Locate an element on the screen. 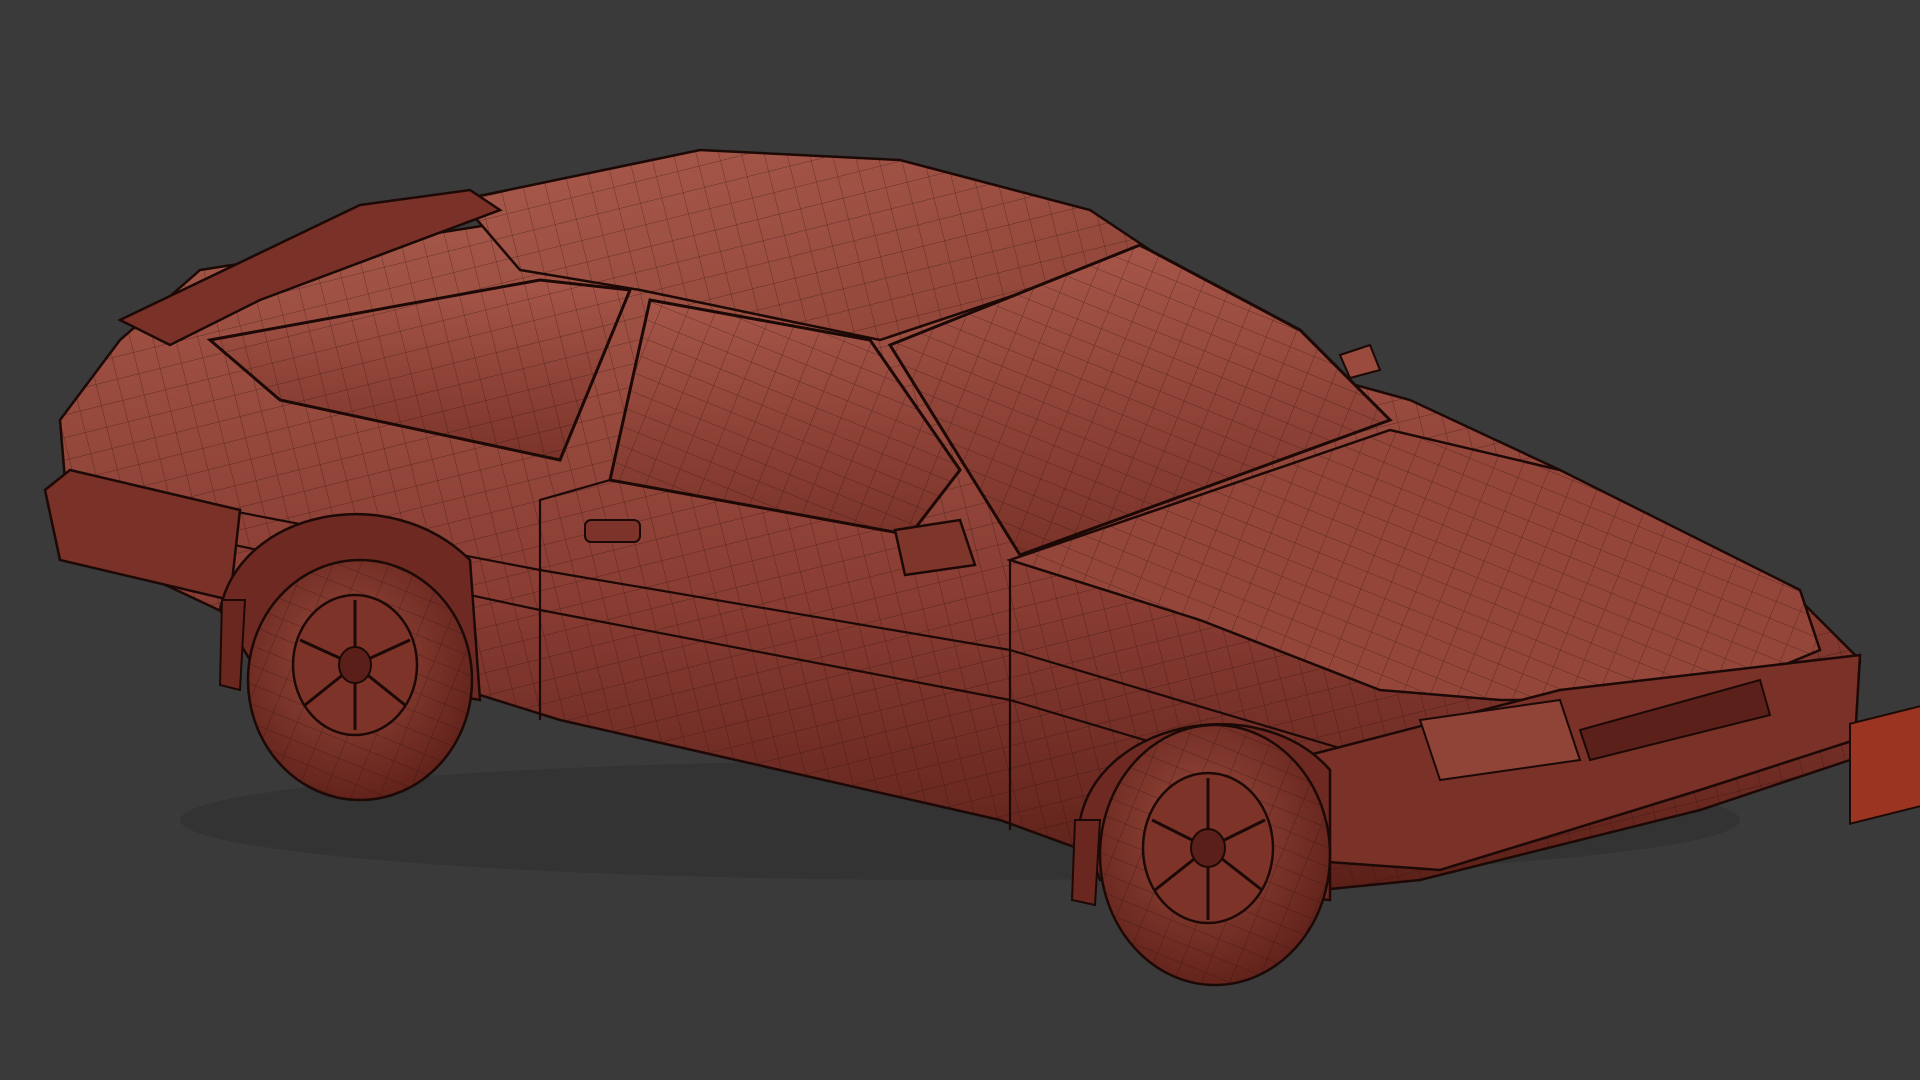 The height and width of the screenshot is (1080, 1920). rear-hub is located at coordinates (355, 665).